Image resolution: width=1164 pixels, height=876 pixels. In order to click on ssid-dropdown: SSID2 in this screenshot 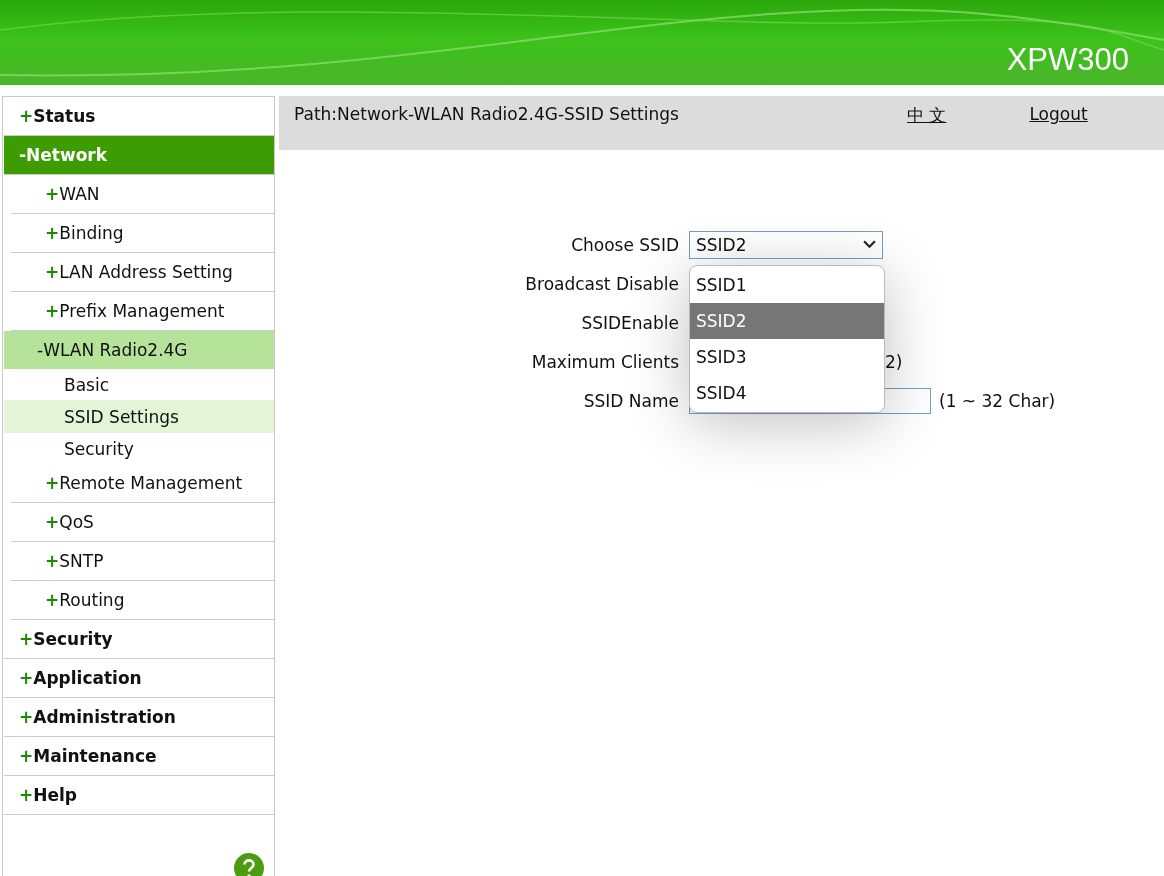, I will do `click(786, 244)`.